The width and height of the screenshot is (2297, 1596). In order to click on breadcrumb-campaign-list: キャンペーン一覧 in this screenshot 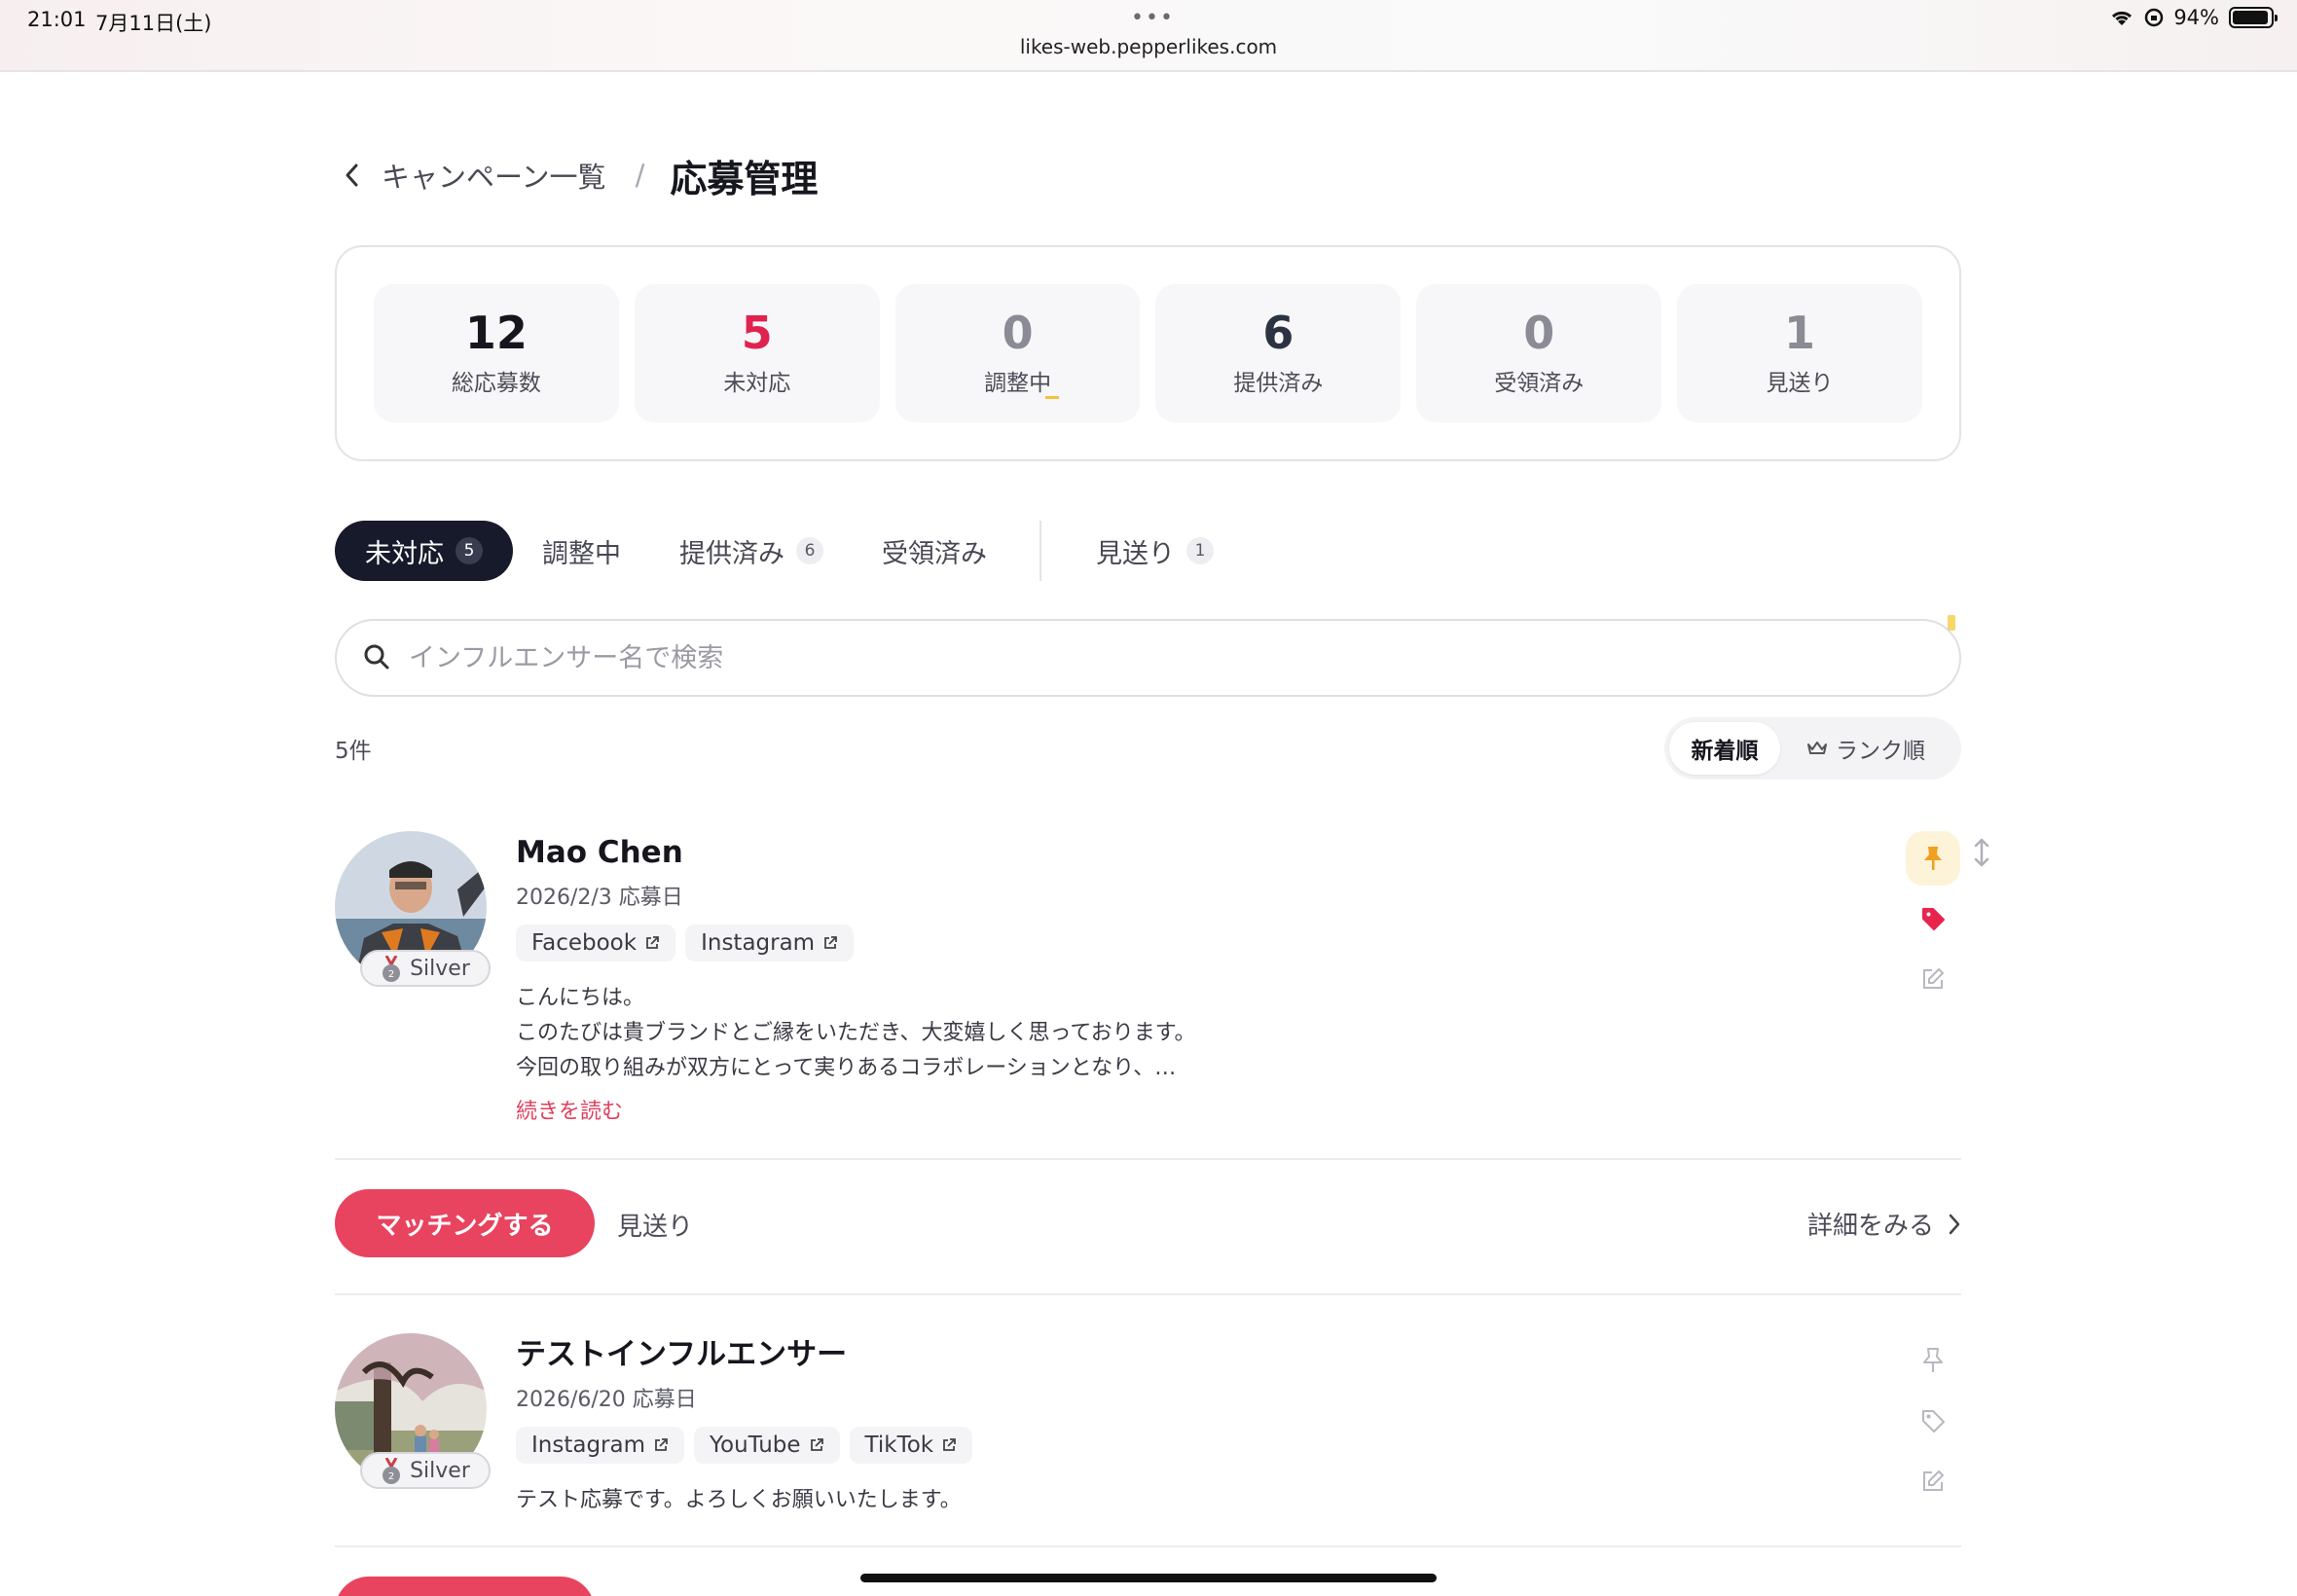, I will do `click(494, 176)`.